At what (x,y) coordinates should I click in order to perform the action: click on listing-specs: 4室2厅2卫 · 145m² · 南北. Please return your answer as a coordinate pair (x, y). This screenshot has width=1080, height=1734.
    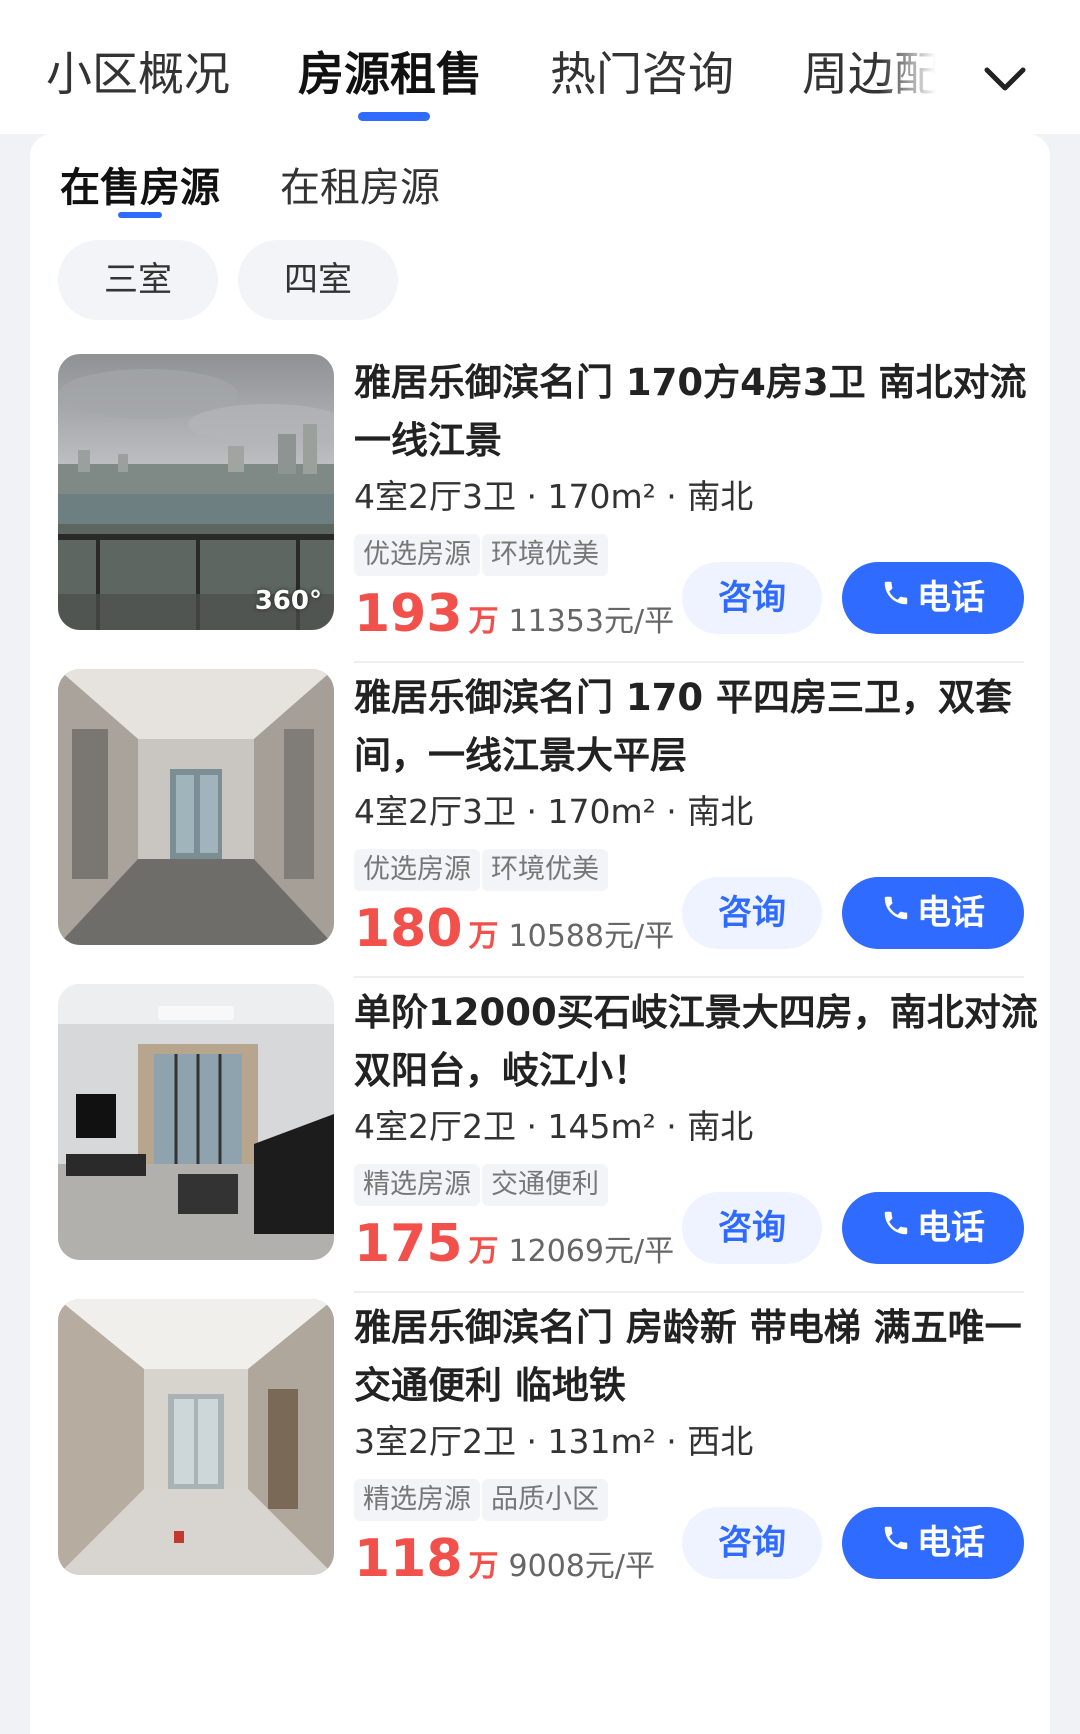
    Looking at the image, I should click on (554, 1126).